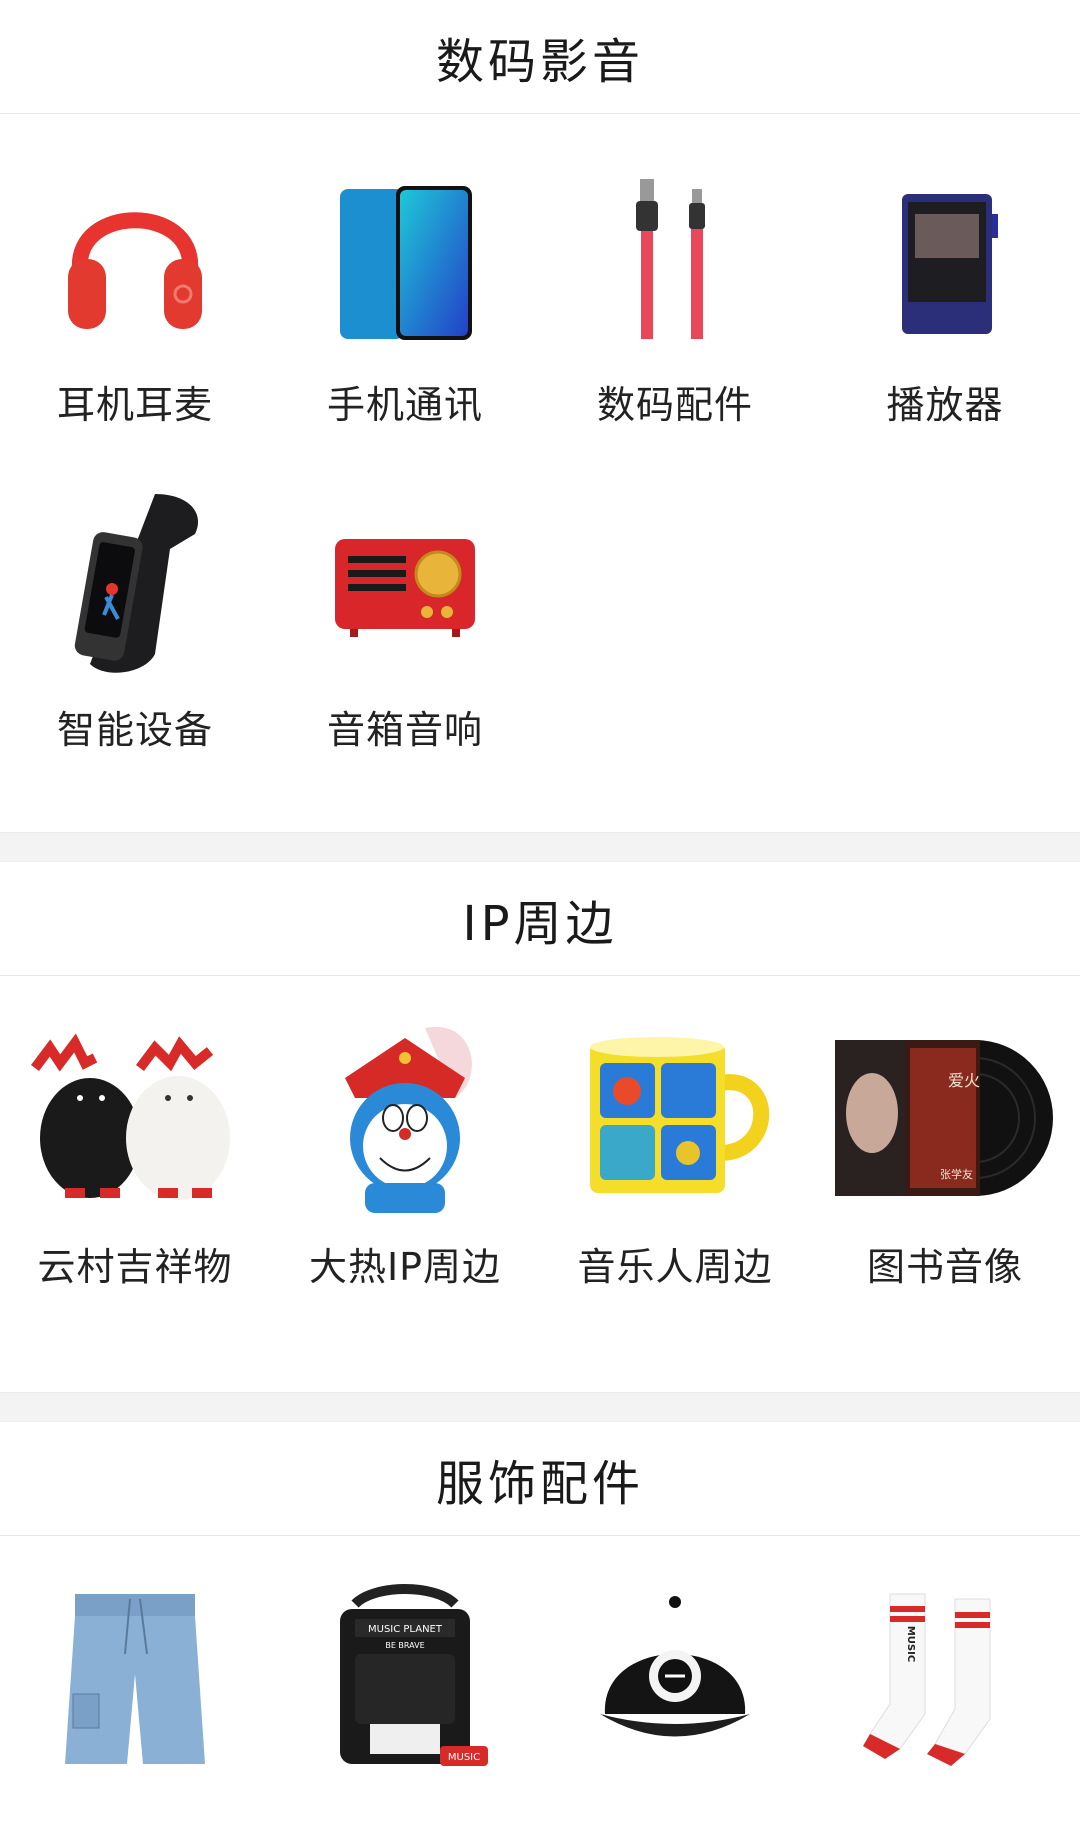 This screenshot has width=1080, height=1827. I want to click on category-smartphone: 手机通讯, so click(405, 316).